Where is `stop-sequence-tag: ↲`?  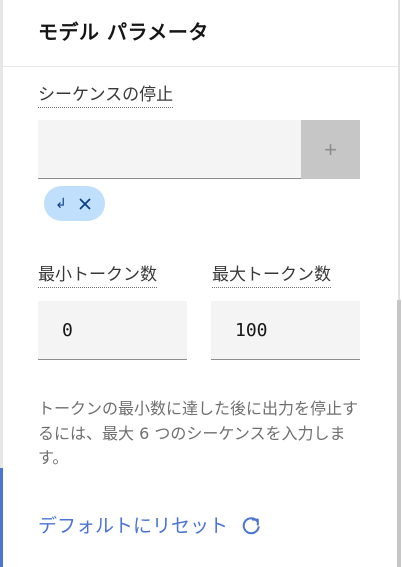 stop-sequence-tag: ↲ is located at coordinates (74, 203).